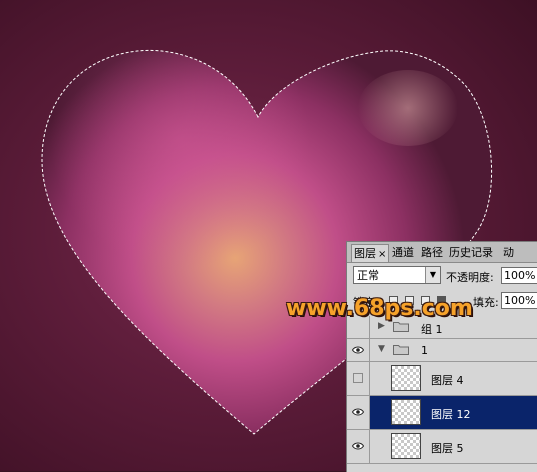 This screenshot has height=472, width=537. I want to click on layer-name: 图层 4, so click(447, 380).